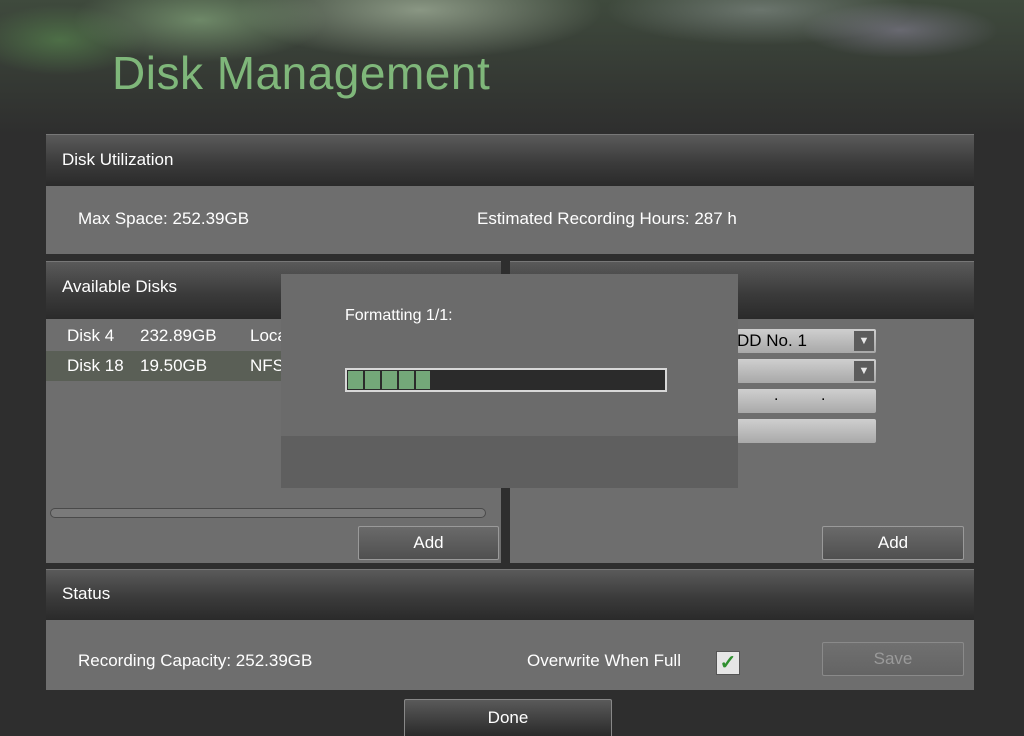 This screenshot has height=736, width=1024. Describe the element at coordinates (806, 431) in the screenshot. I see `path-field` at that location.